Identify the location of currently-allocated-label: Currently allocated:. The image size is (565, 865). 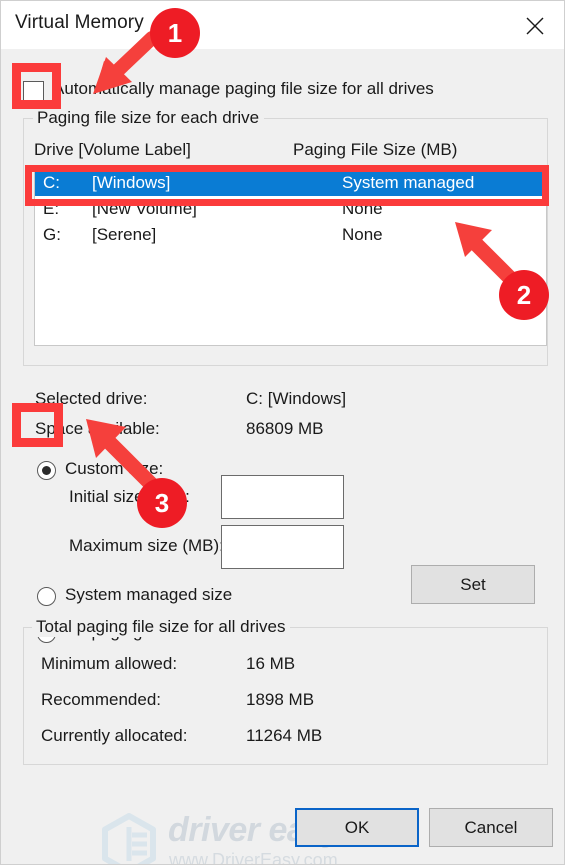
(114, 735).